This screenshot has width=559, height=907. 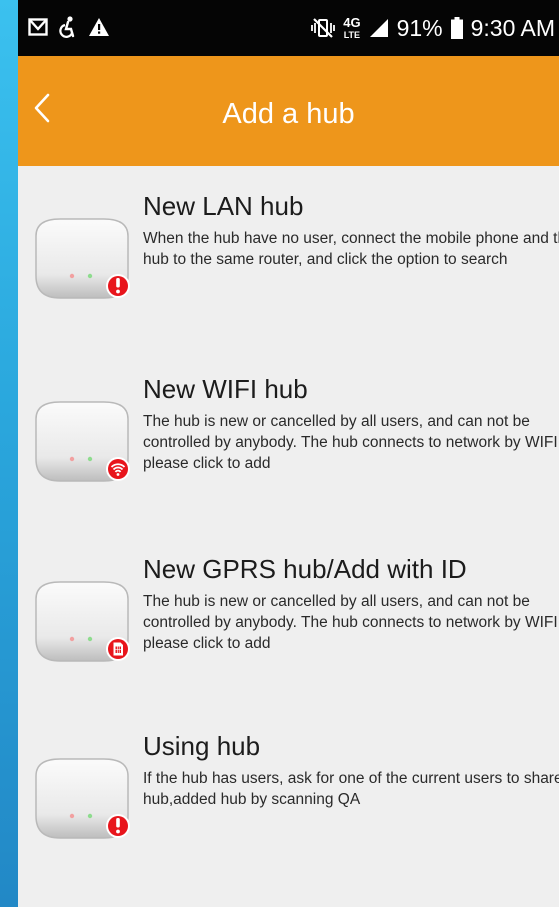 I want to click on page-title: Add a hub, so click(x=288, y=114).